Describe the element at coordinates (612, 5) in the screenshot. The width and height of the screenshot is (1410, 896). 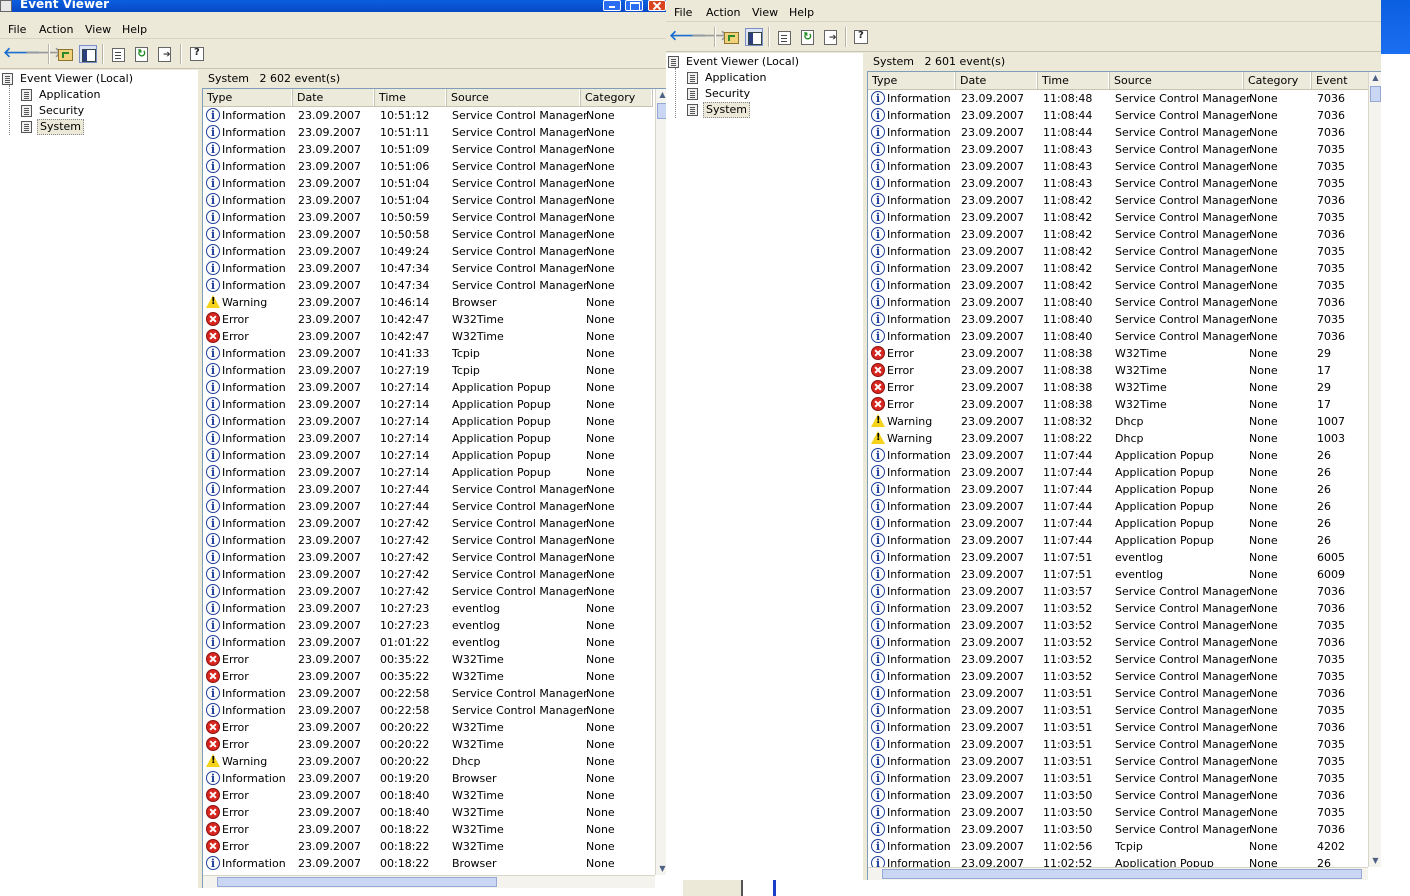
I see `minimize-button` at that location.